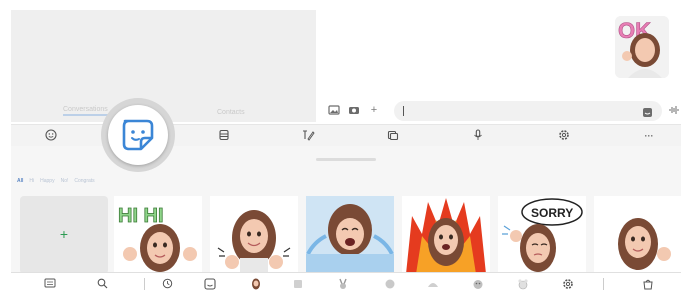 The height and width of the screenshot is (294, 681). What do you see at coordinates (649, 136) in the screenshot?
I see `more-icon: ···` at bounding box center [649, 136].